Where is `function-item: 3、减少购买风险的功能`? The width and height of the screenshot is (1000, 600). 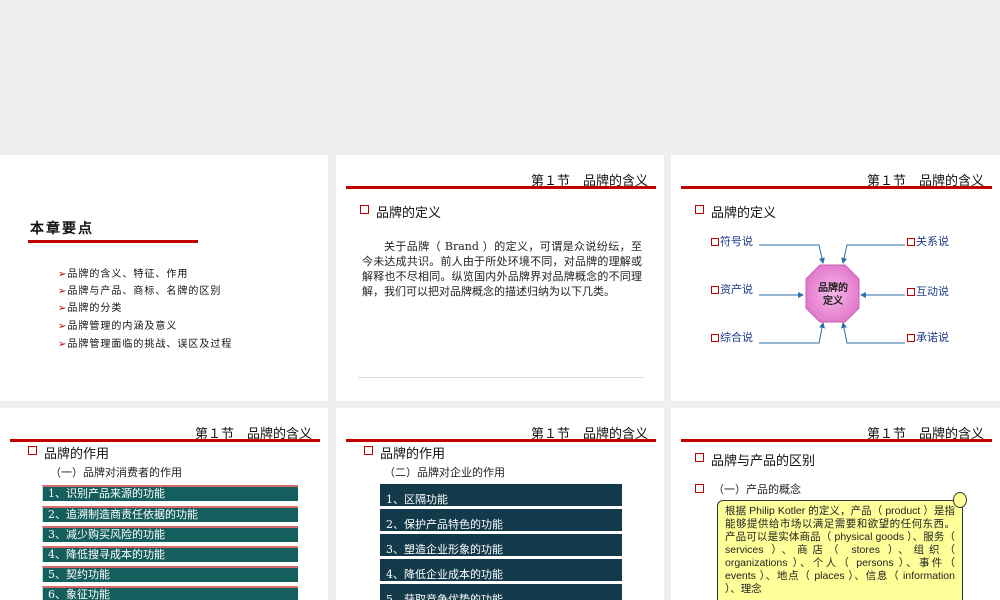 function-item: 3、减少购买风险的功能 is located at coordinates (170, 534).